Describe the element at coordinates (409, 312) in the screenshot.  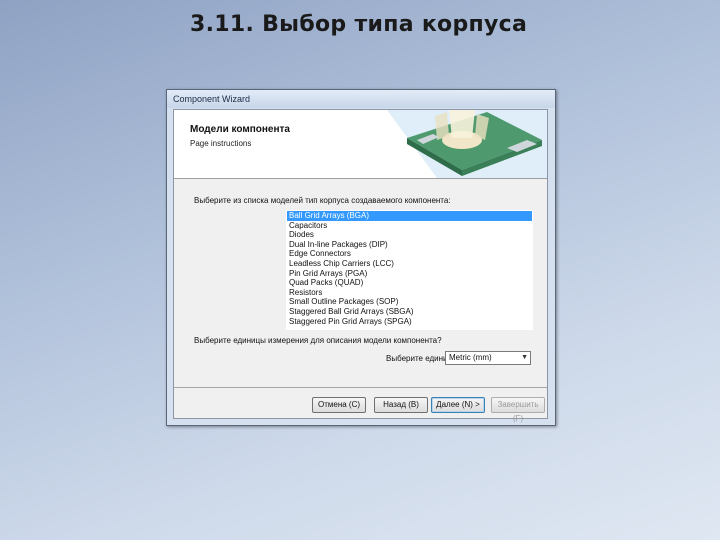
I see `list-item: Staggered Ball Grid Arrays (SBGA)` at that location.